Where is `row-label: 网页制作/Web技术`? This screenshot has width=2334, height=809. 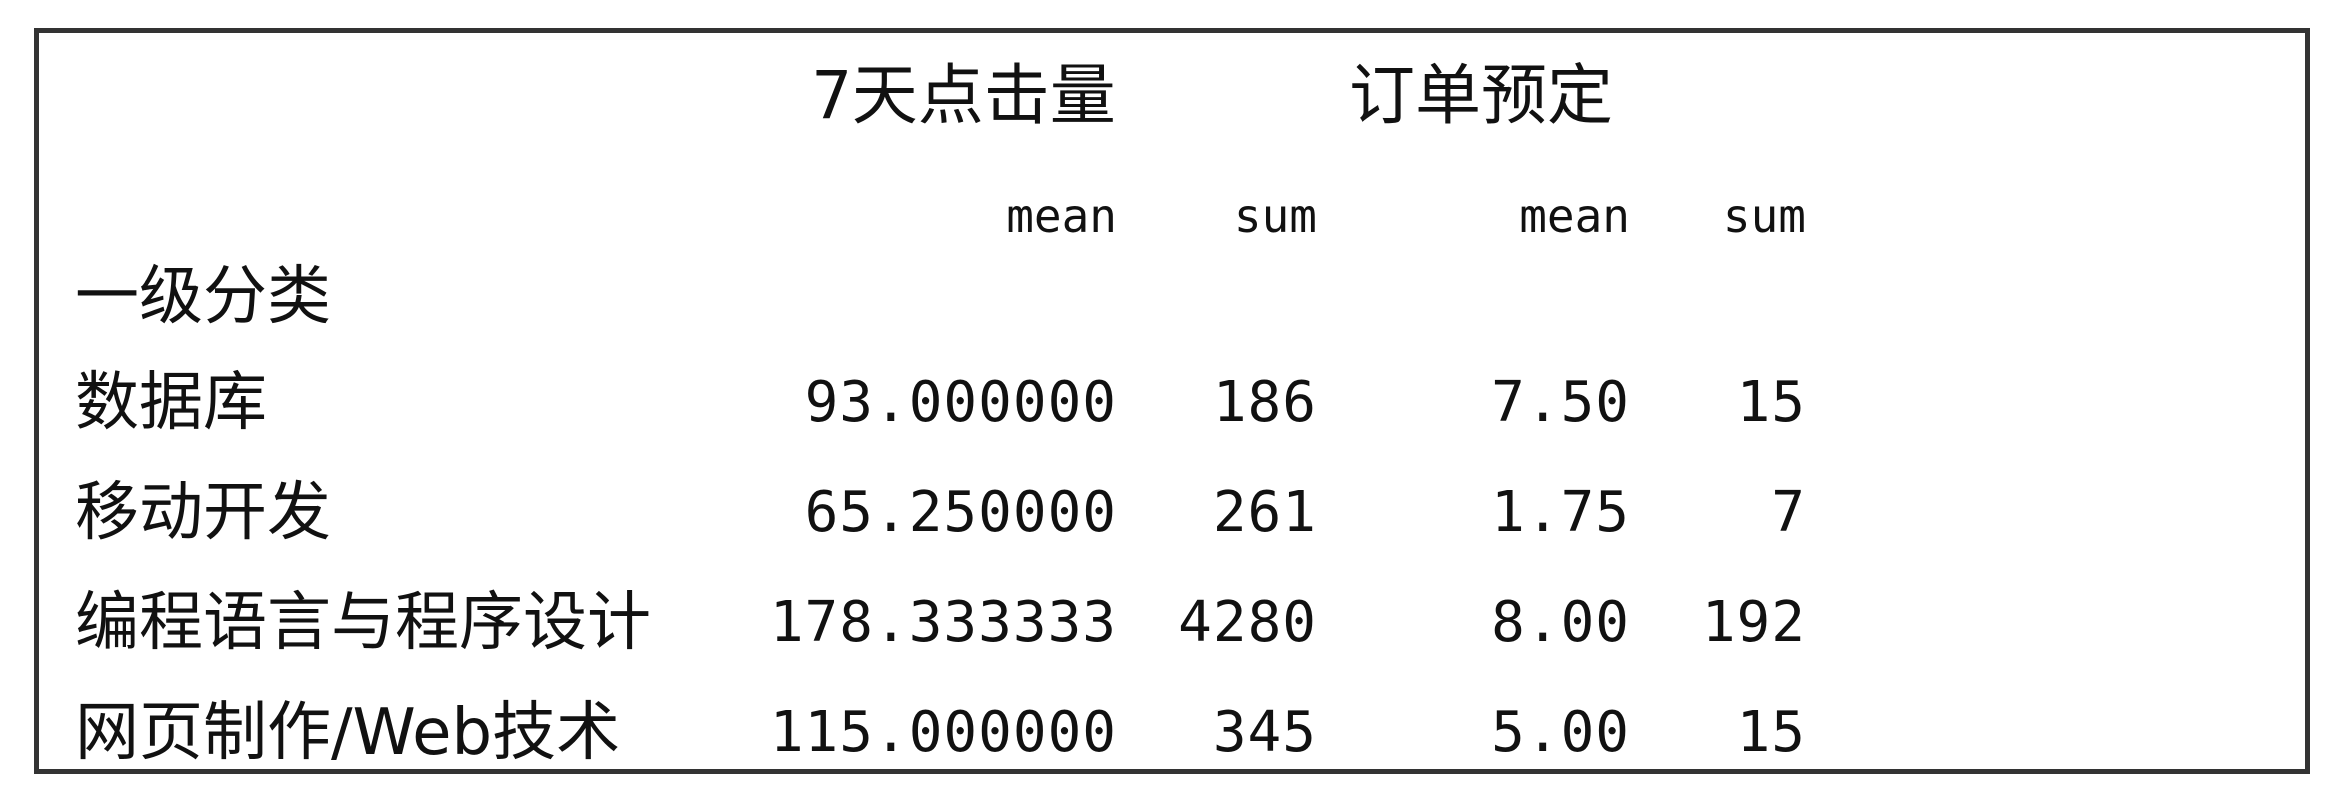 row-label: 网页制作/Web技术 is located at coordinates (348, 733).